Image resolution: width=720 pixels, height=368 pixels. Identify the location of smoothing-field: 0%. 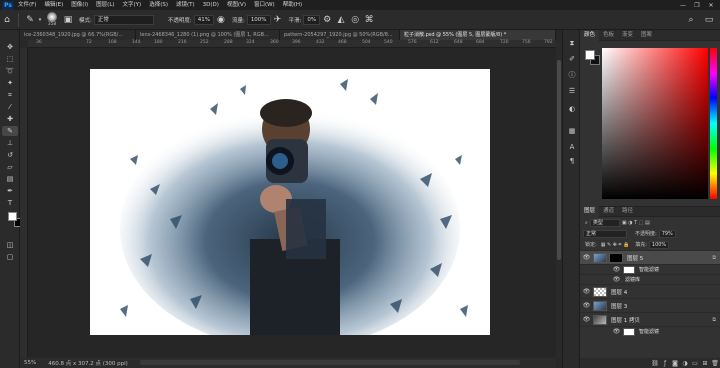
(312, 19).